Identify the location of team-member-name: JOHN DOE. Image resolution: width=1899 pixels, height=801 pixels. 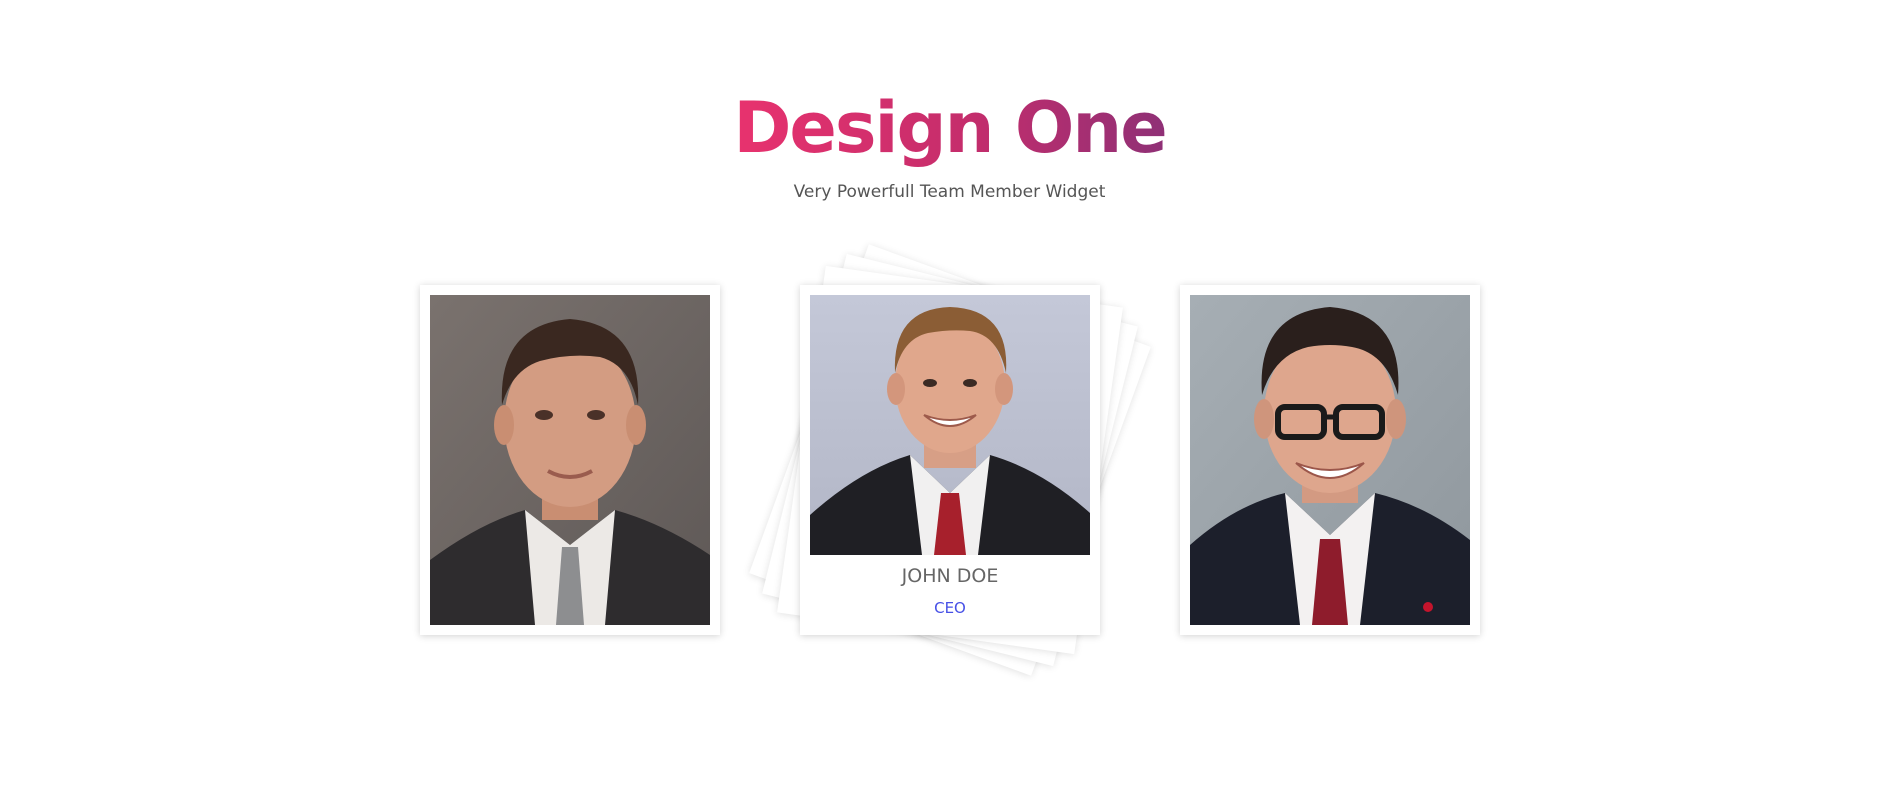
(950, 576).